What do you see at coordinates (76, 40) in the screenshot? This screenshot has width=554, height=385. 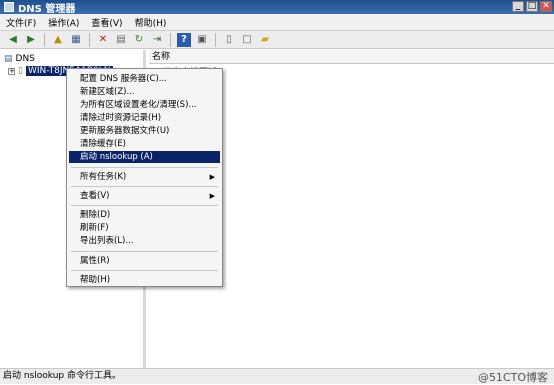 I see `console-icon: ▦` at bounding box center [76, 40].